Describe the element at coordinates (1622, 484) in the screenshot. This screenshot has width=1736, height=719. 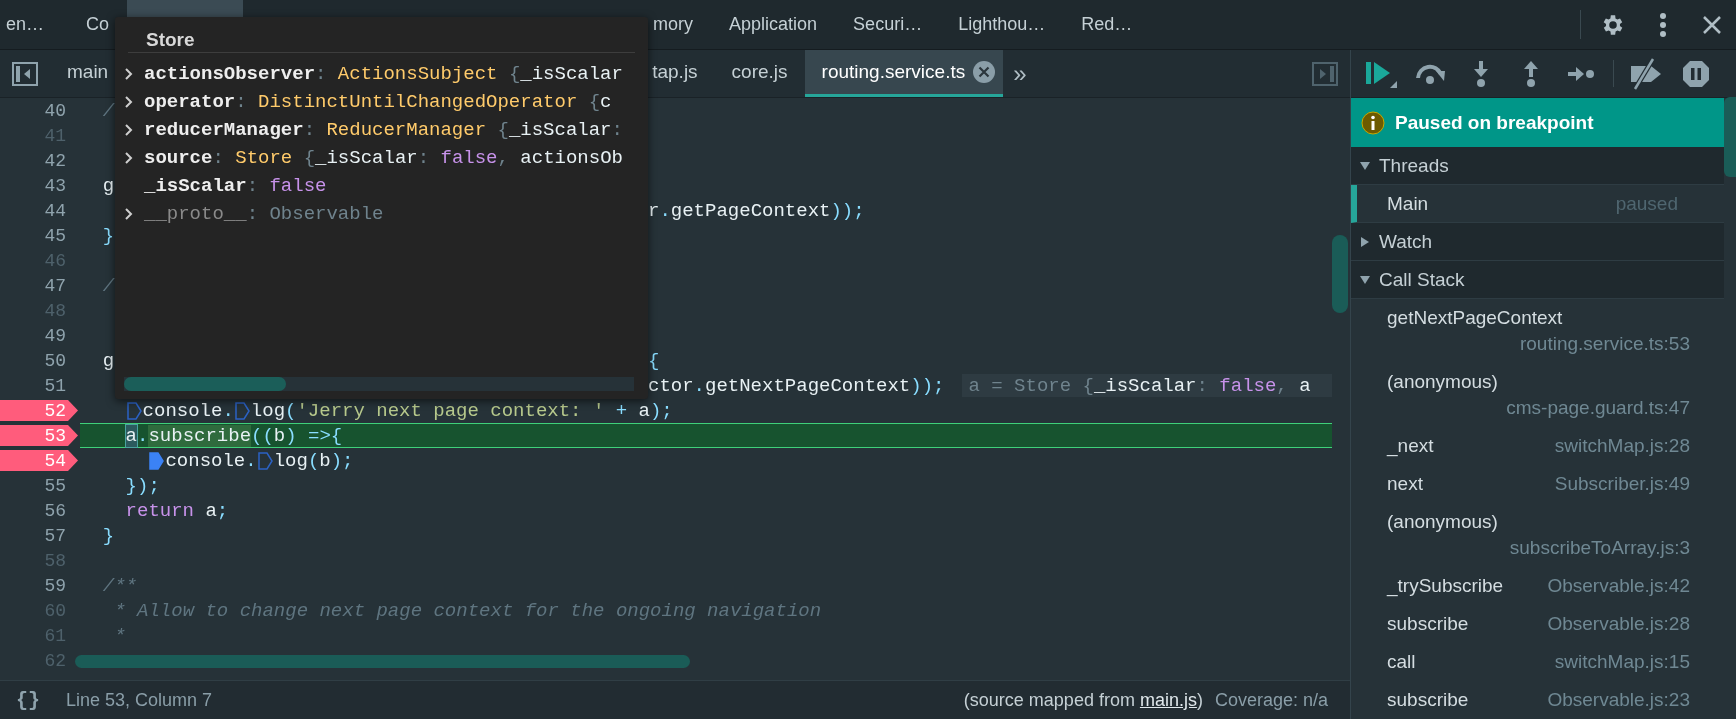
I see `frame-location: Subscriber.js:49` at that location.